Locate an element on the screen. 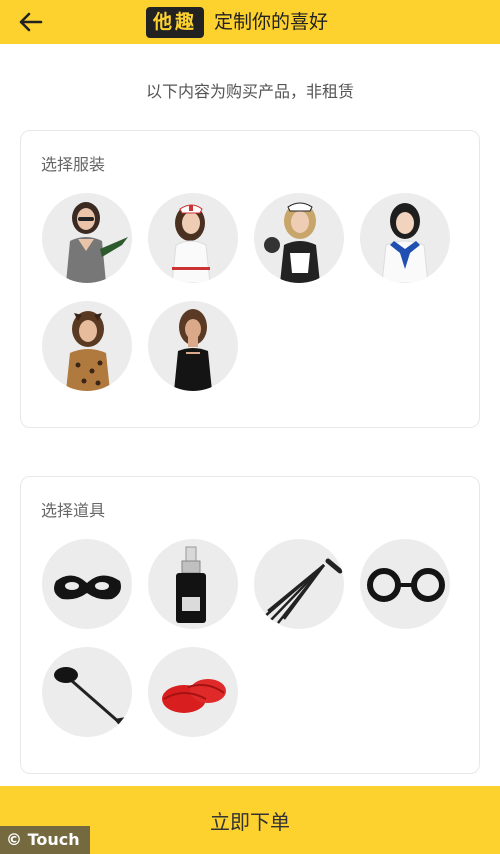 The width and height of the screenshot is (500, 854). handcuffs-option is located at coordinates (405, 584).